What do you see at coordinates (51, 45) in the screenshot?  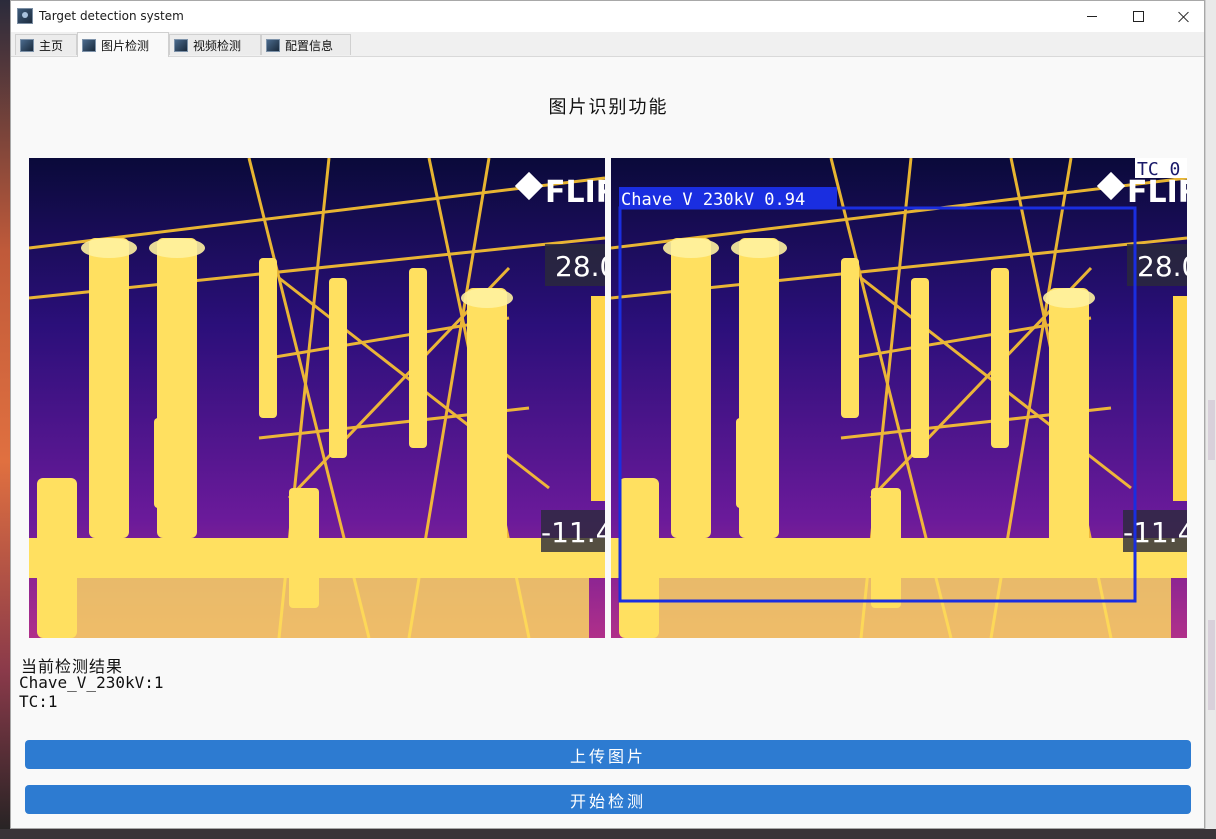 I see `tab-label: 主页` at bounding box center [51, 45].